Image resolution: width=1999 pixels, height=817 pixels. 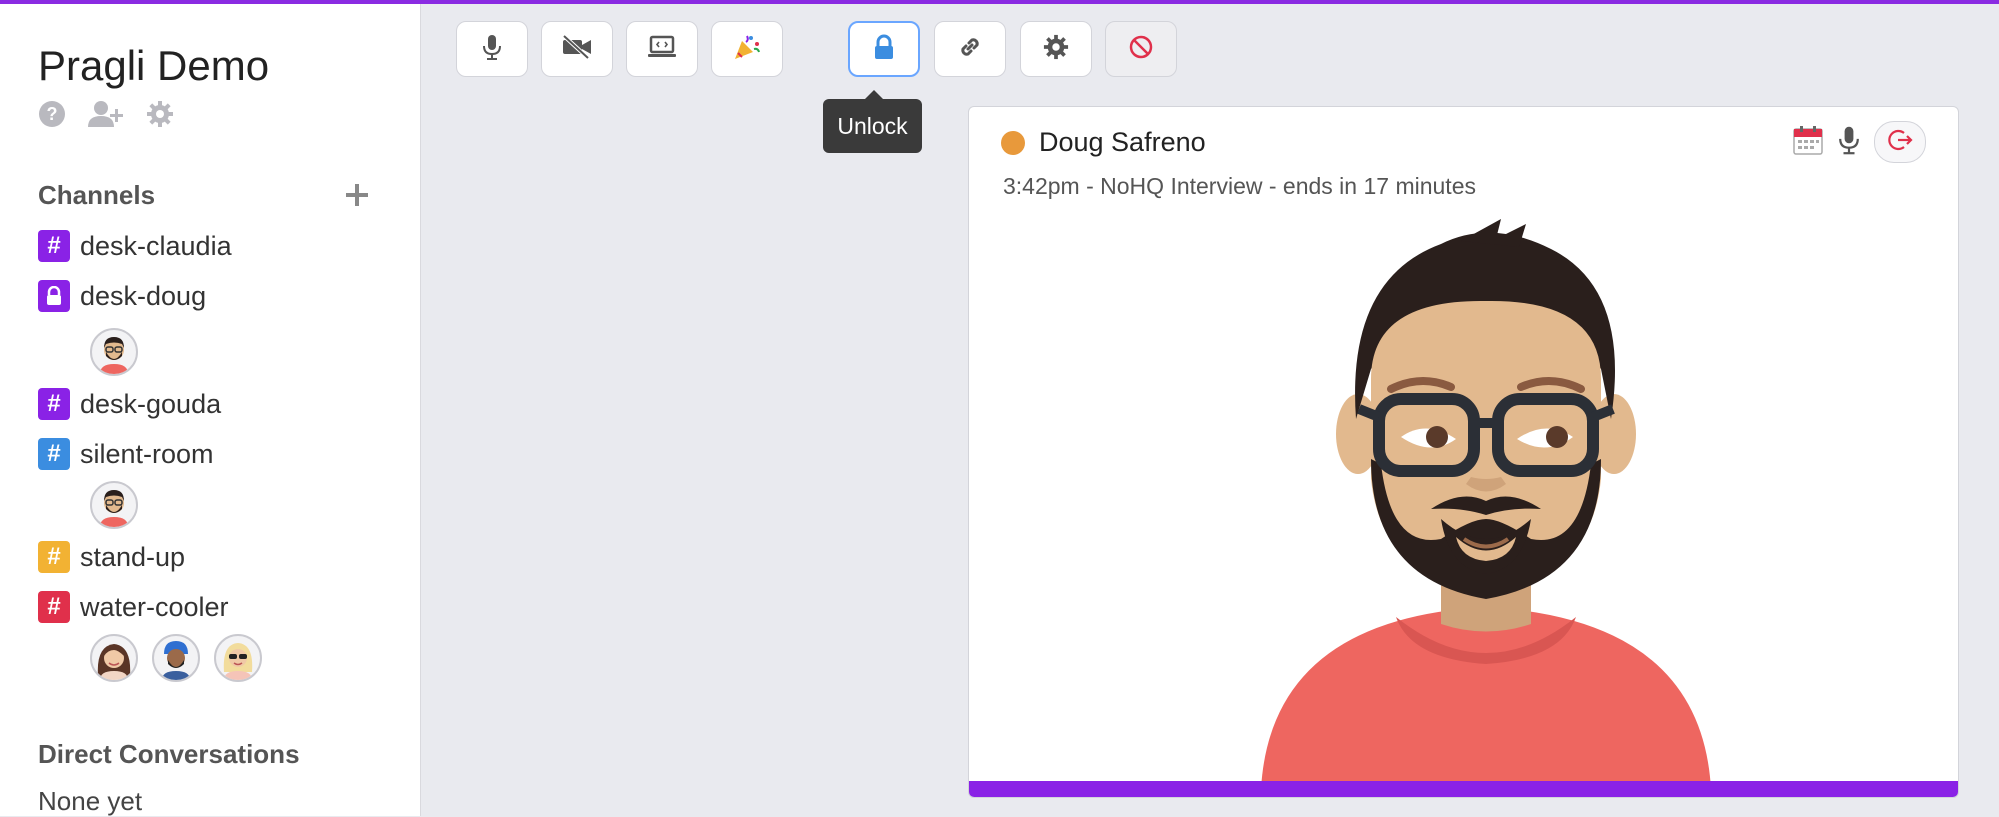 What do you see at coordinates (1463, 789) in the screenshot?
I see `speaking-indicator-bar` at bounding box center [1463, 789].